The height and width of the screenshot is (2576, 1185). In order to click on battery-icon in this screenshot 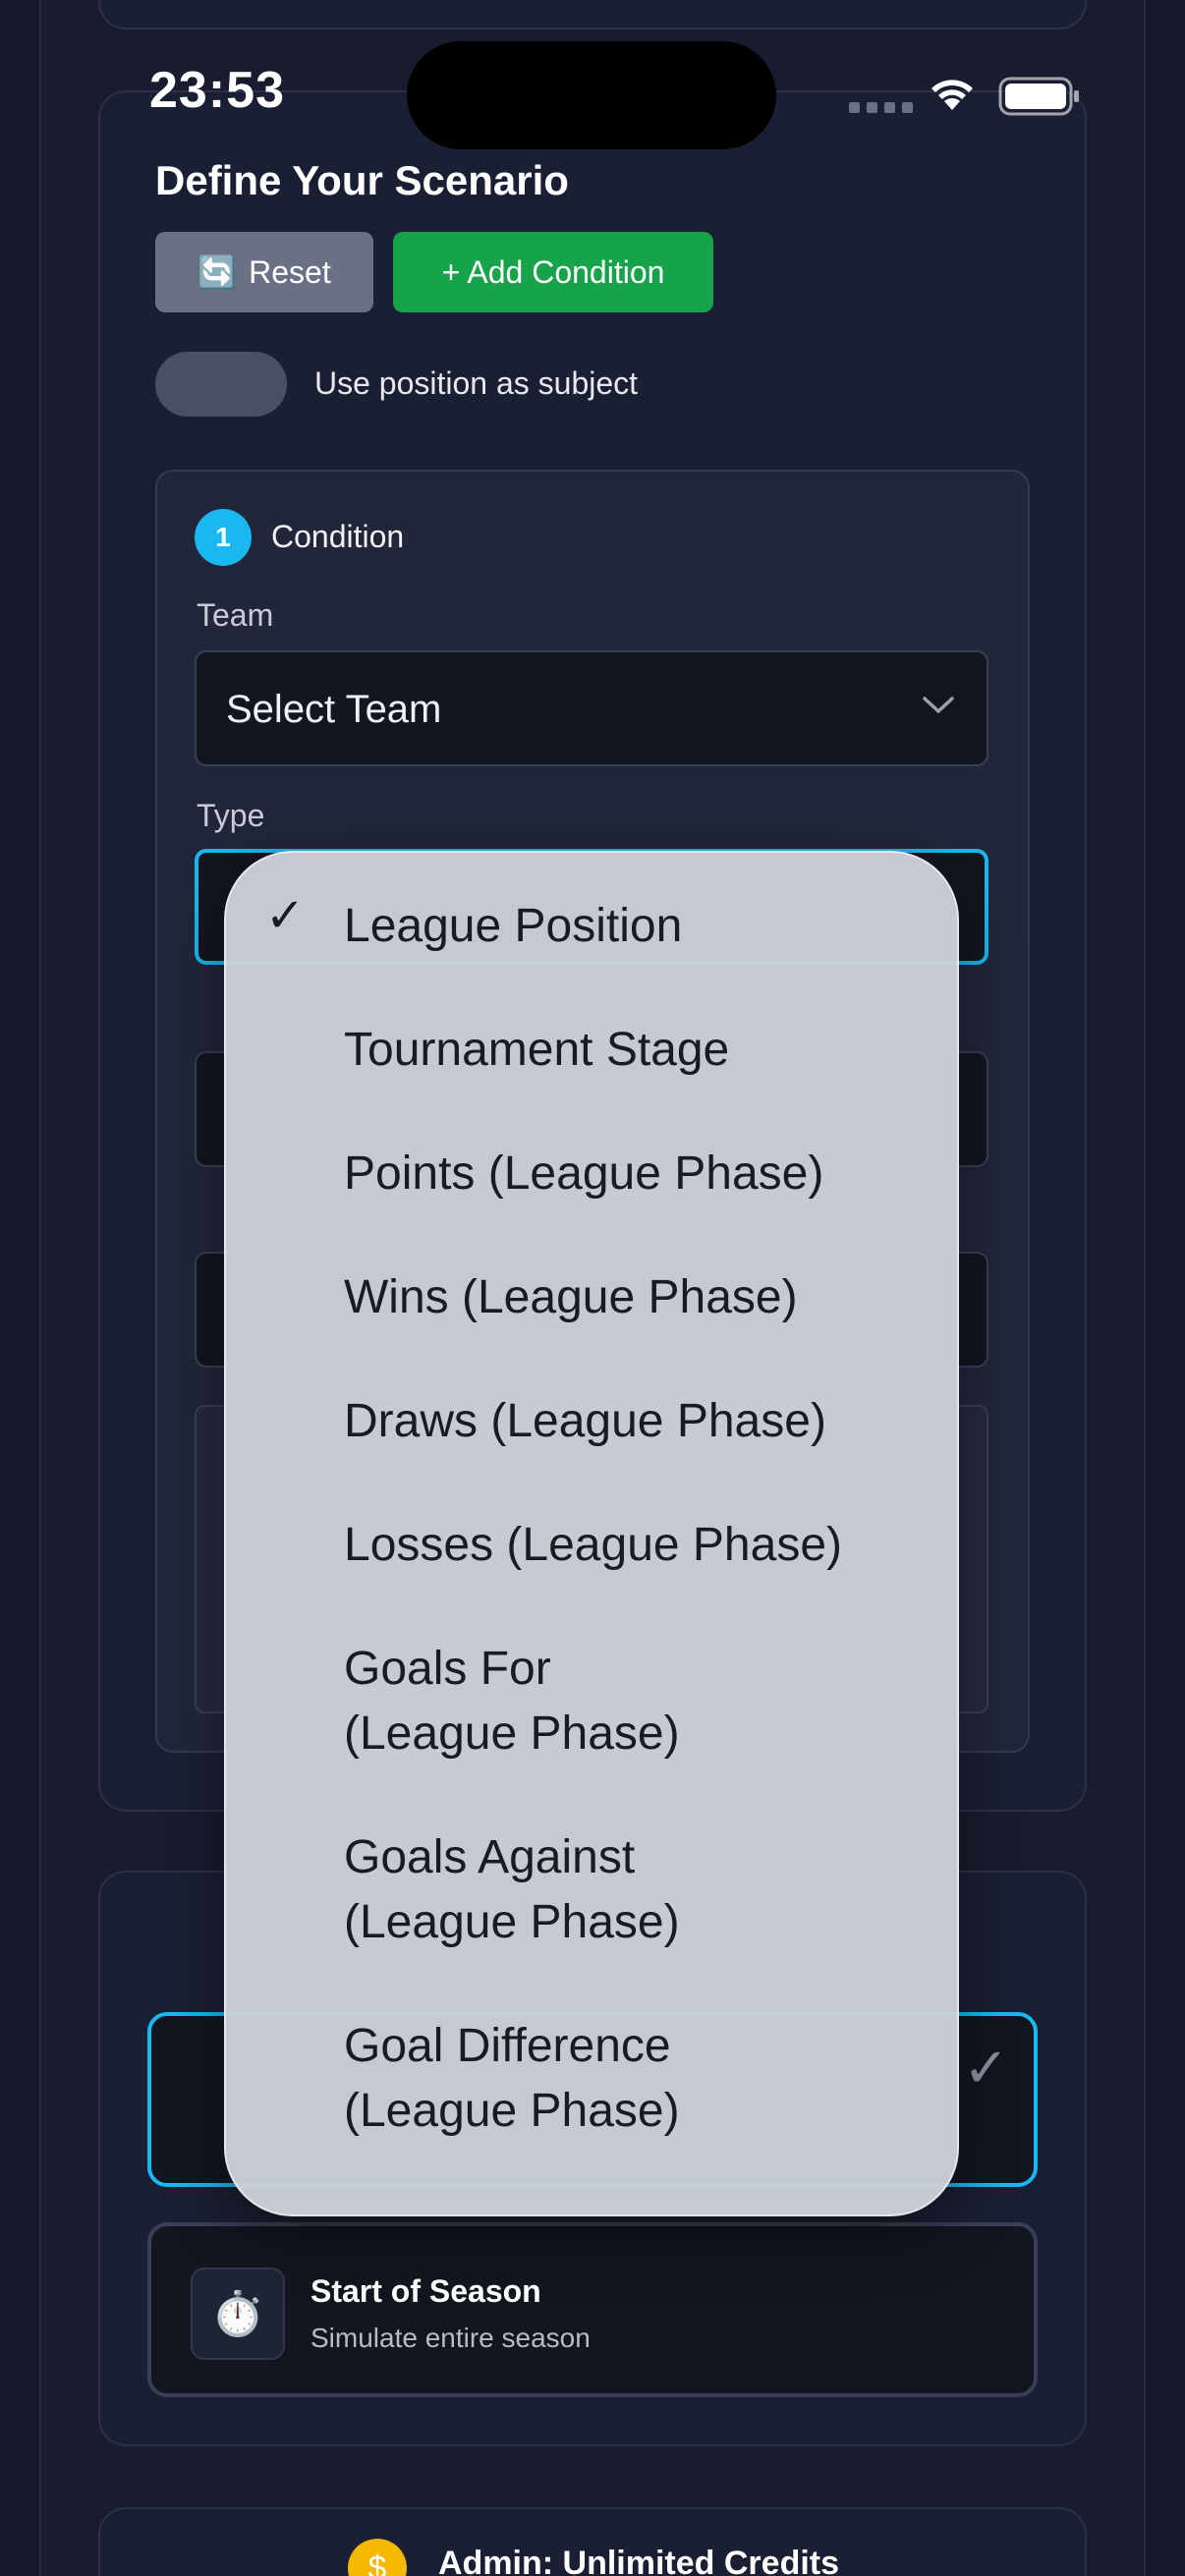, I will do `click(1038, 96)`.